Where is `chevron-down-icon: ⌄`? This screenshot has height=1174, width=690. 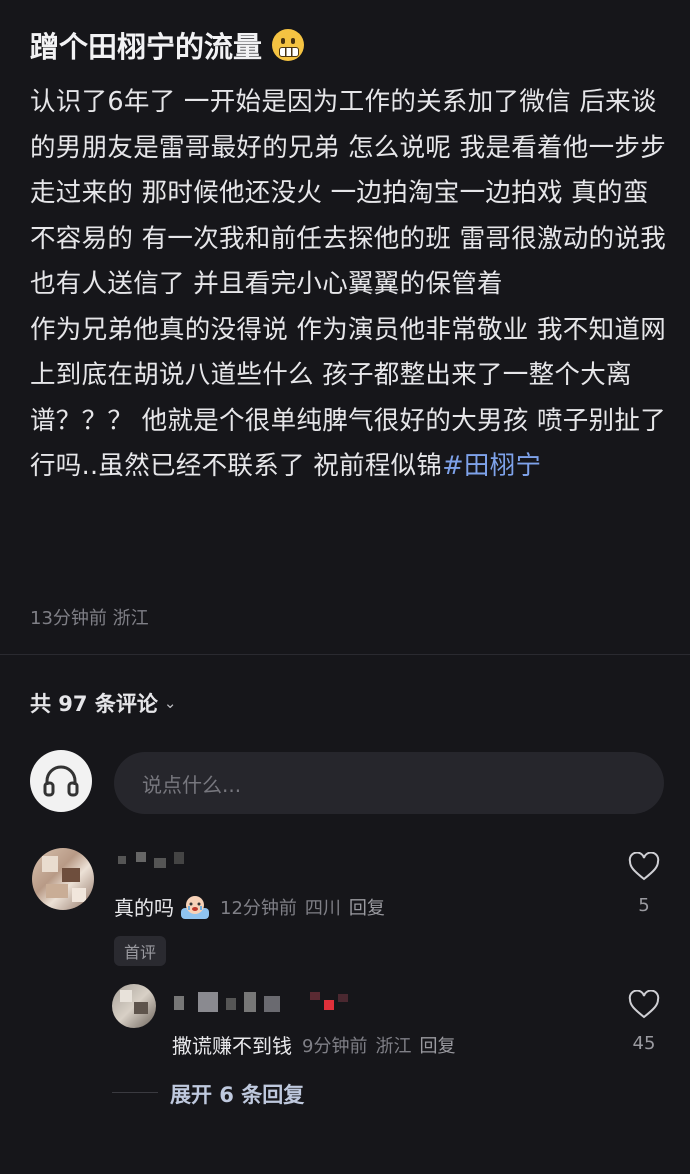
chevron-down-icon: ⌄ is located at coordinates (170, 703).